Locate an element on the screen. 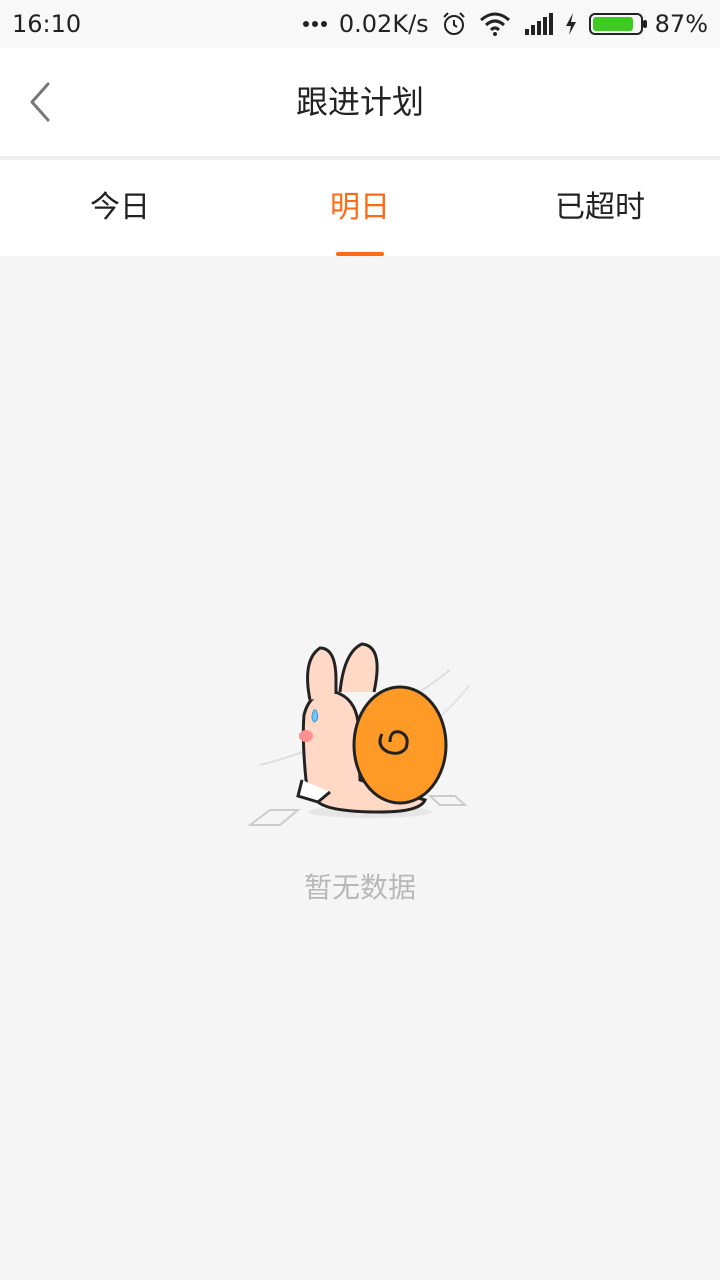 The image size is (720, 1280). page-title: 跟进计划 is located at coordinates (359, 102).